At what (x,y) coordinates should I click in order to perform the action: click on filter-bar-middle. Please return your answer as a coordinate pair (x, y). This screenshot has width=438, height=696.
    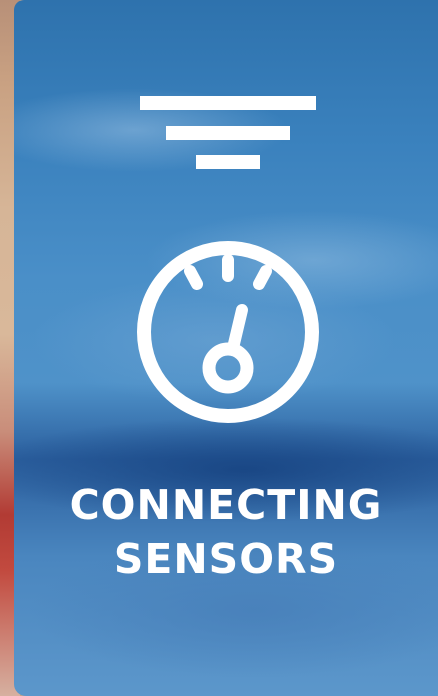
    Looking at the image, I should click on (228, 133).